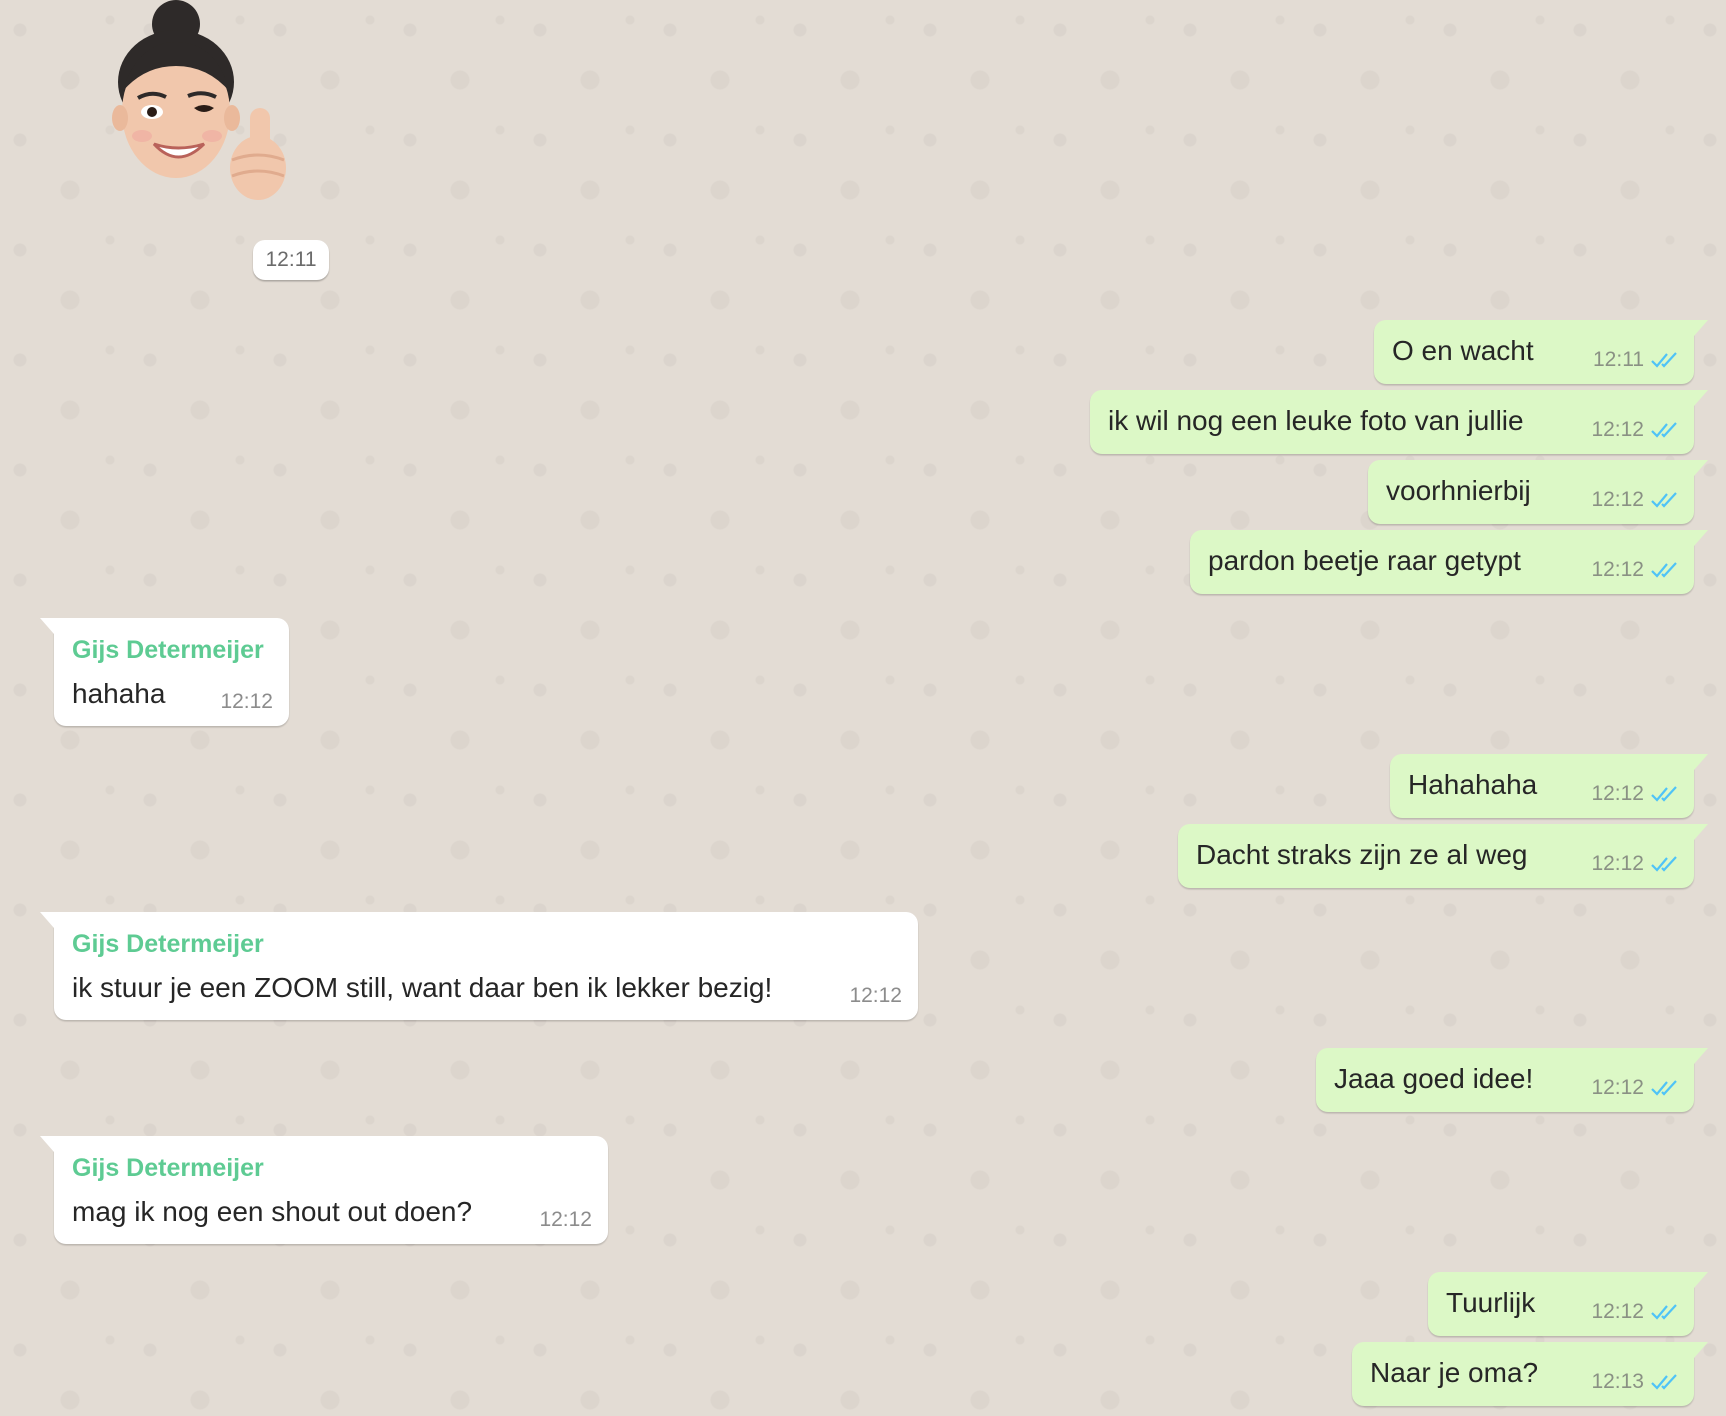 The width and height of the screenshot is (1726, 1416). I want to click on memoji-sticker, so click(203, 107).